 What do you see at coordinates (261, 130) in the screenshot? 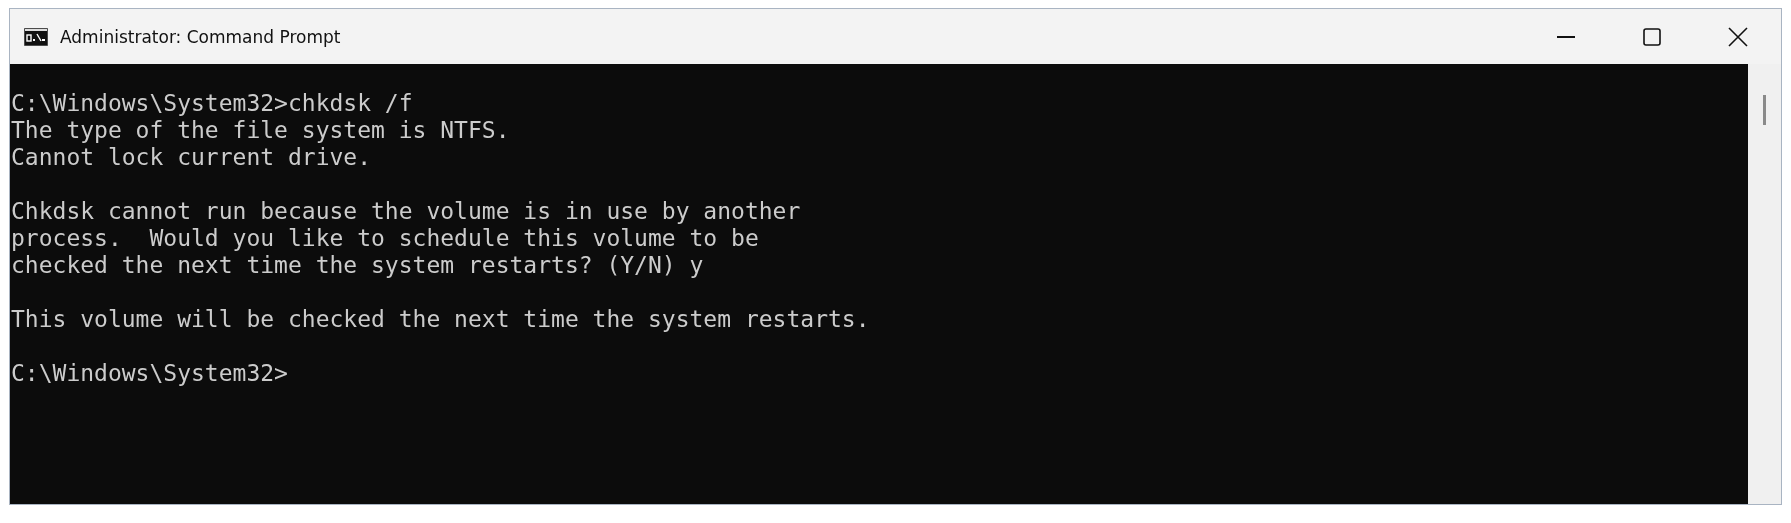
I see `console-line: The type of the file system is NTFS.` at bounding box center [261, 130].